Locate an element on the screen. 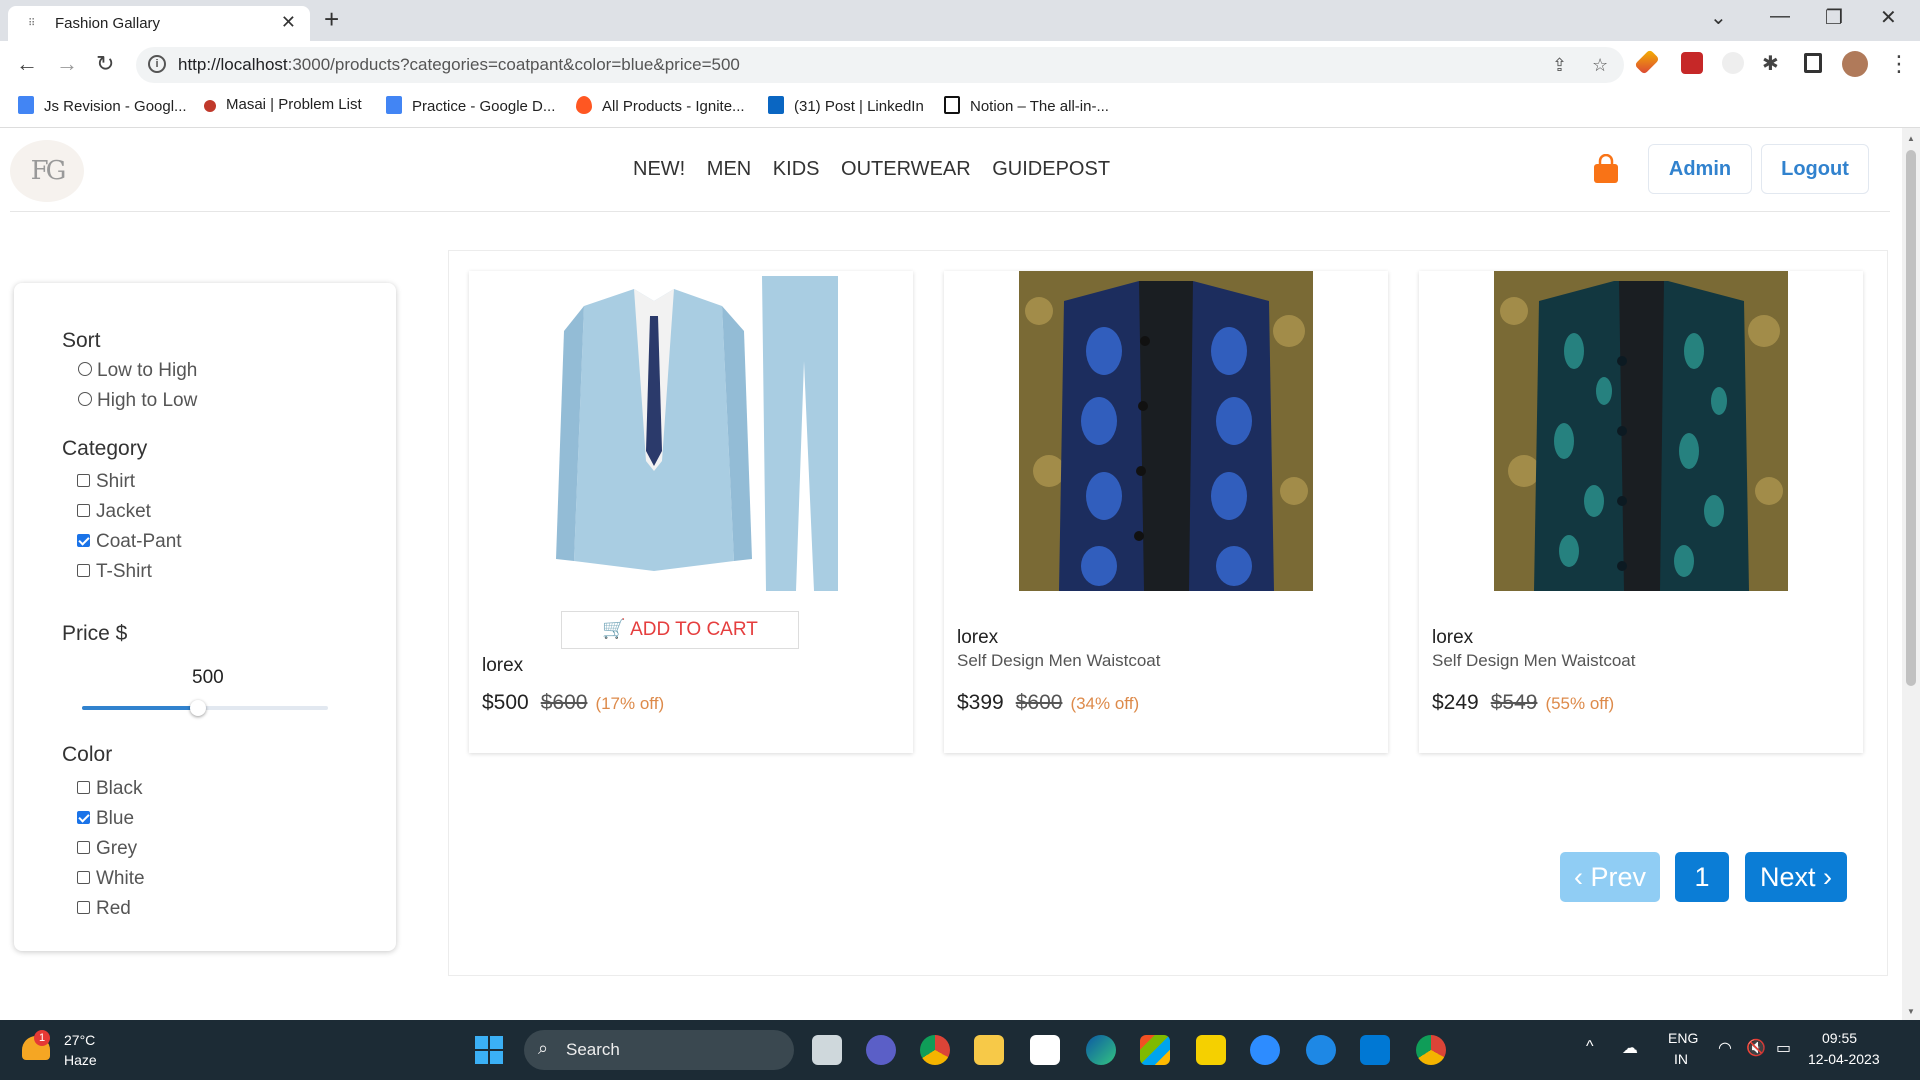 The height and width of the screenshot is (1080, 1920). color-blue: Blue is located at coordinates (105, 819).